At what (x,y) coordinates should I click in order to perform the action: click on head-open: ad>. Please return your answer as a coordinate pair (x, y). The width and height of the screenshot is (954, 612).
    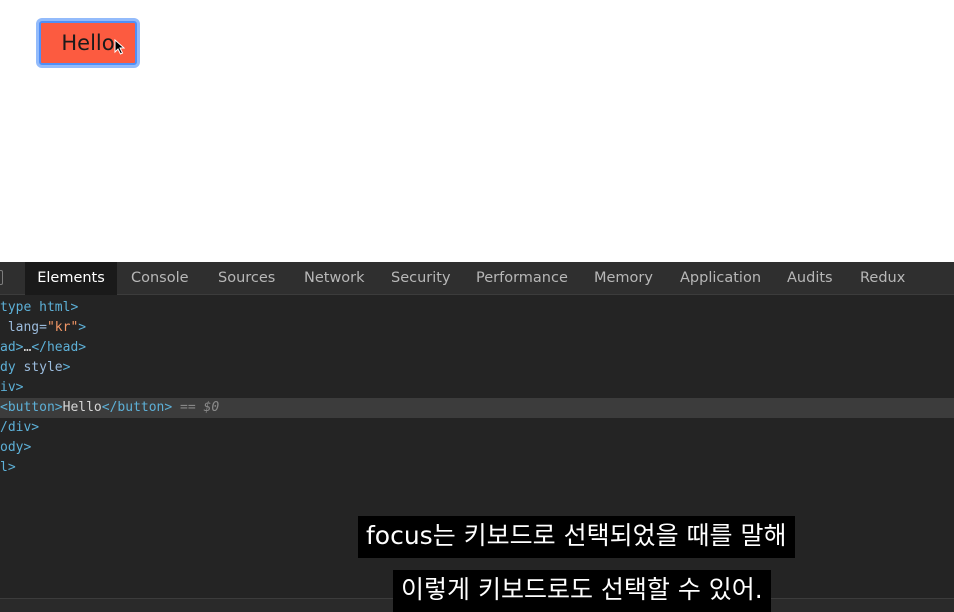
    Looking at the image, I should click on (12, 347).